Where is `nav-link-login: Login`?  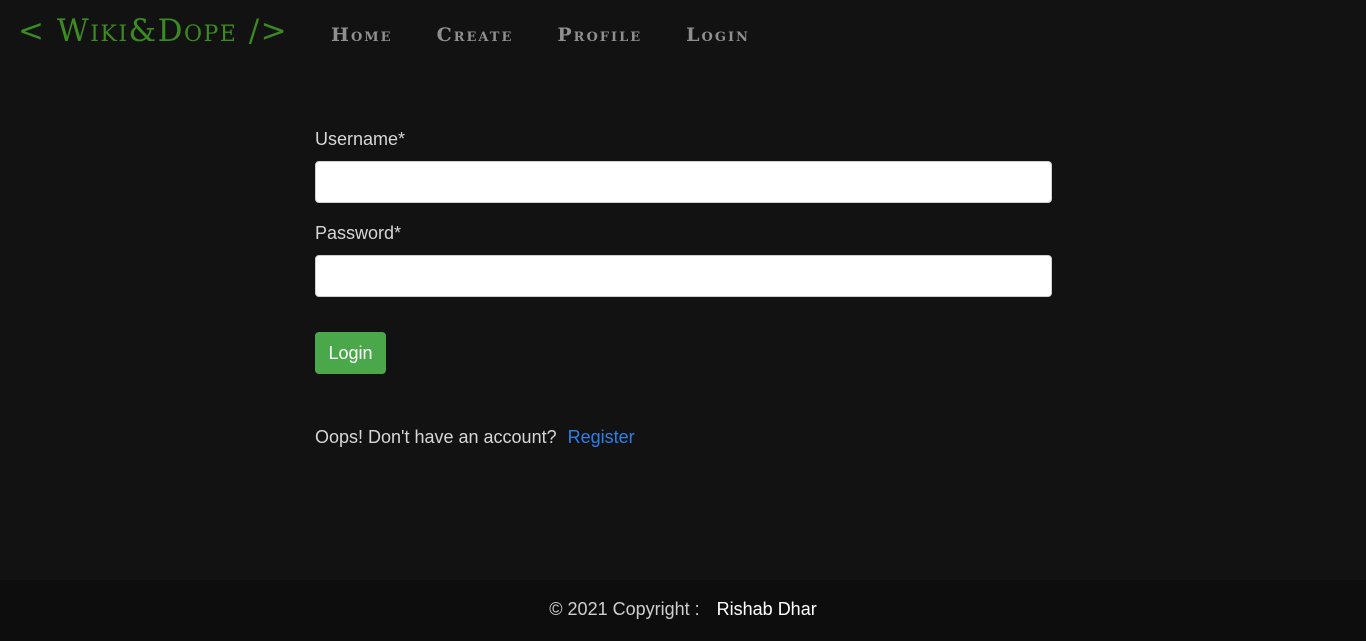 nav-link-login: Login is located at coordinates (718, 35).